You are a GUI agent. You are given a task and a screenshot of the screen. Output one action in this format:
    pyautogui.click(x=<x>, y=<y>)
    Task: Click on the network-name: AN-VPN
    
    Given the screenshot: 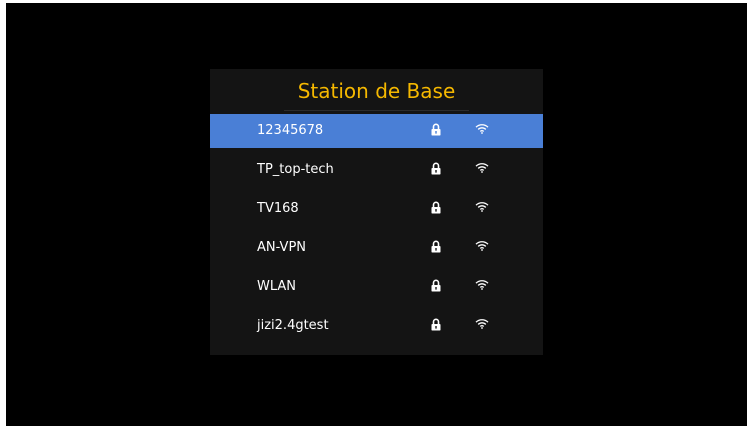 What is the action you would take?
    pyautogui.click(x=282, y=247)
    